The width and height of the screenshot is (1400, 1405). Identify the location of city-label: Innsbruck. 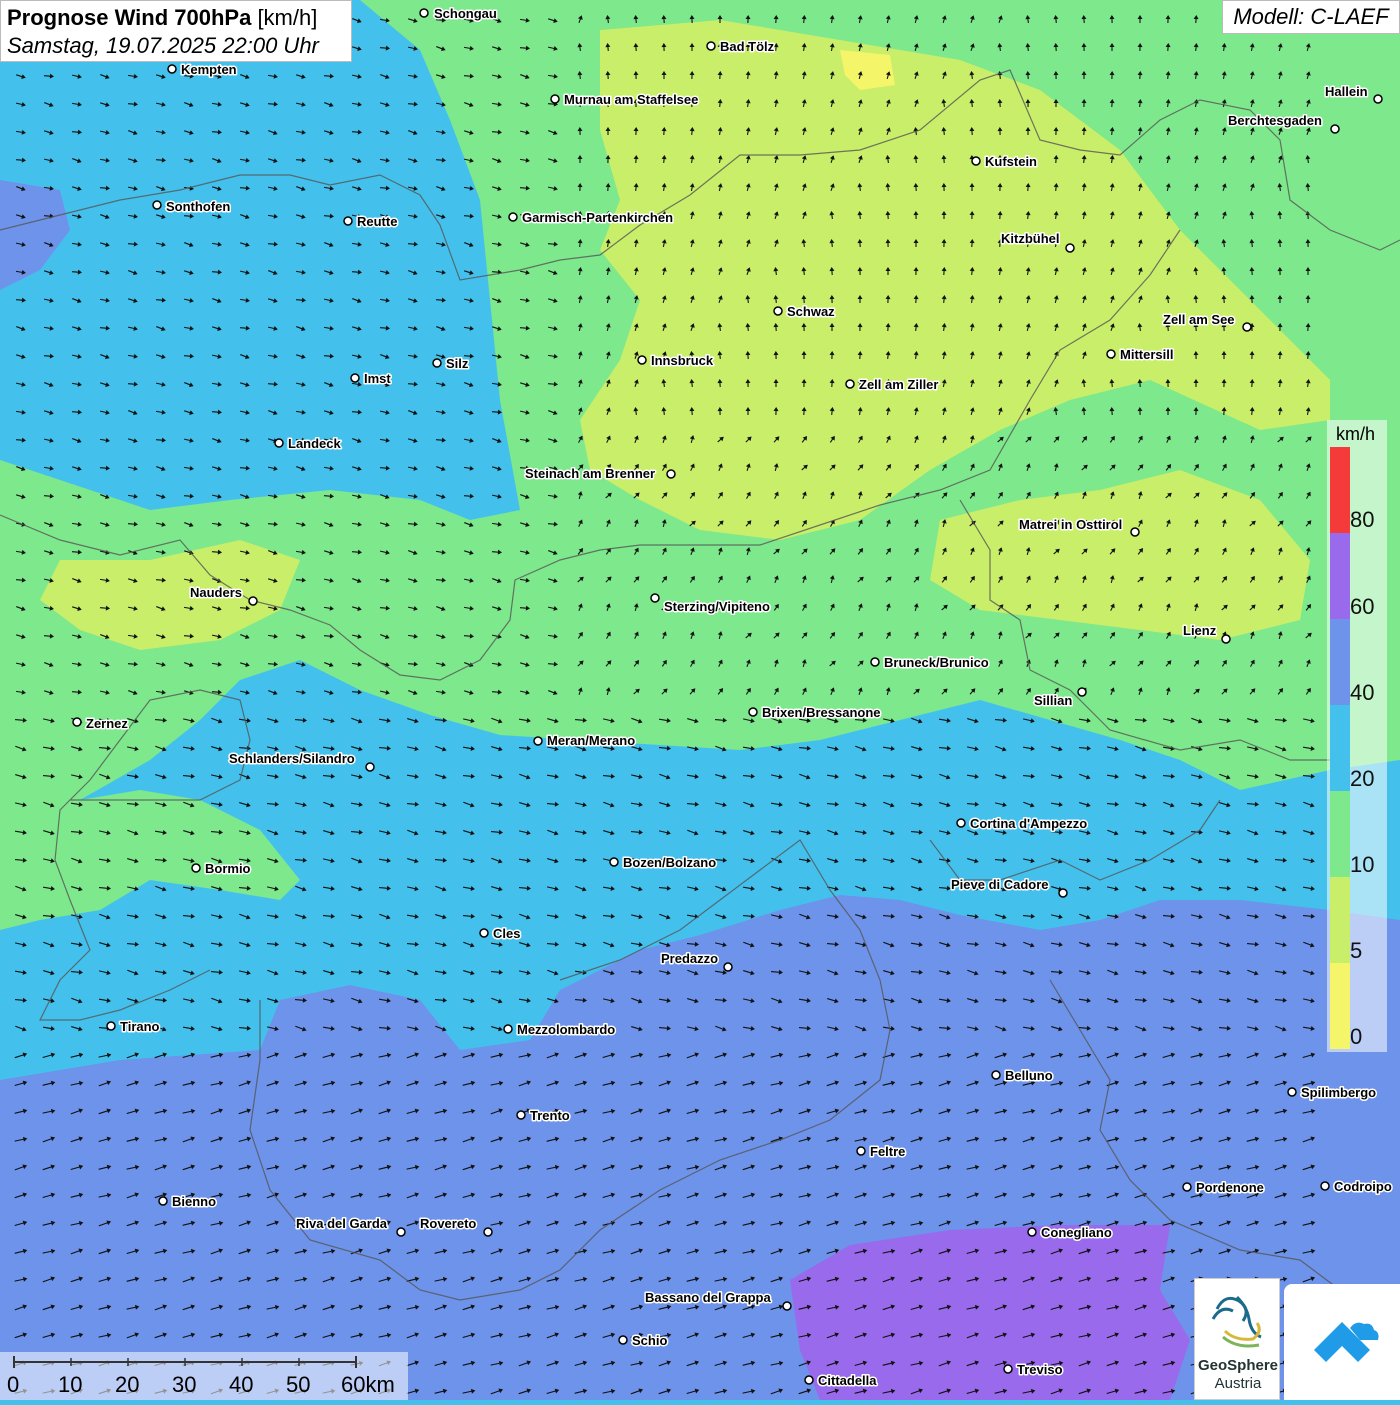
(682, 360).